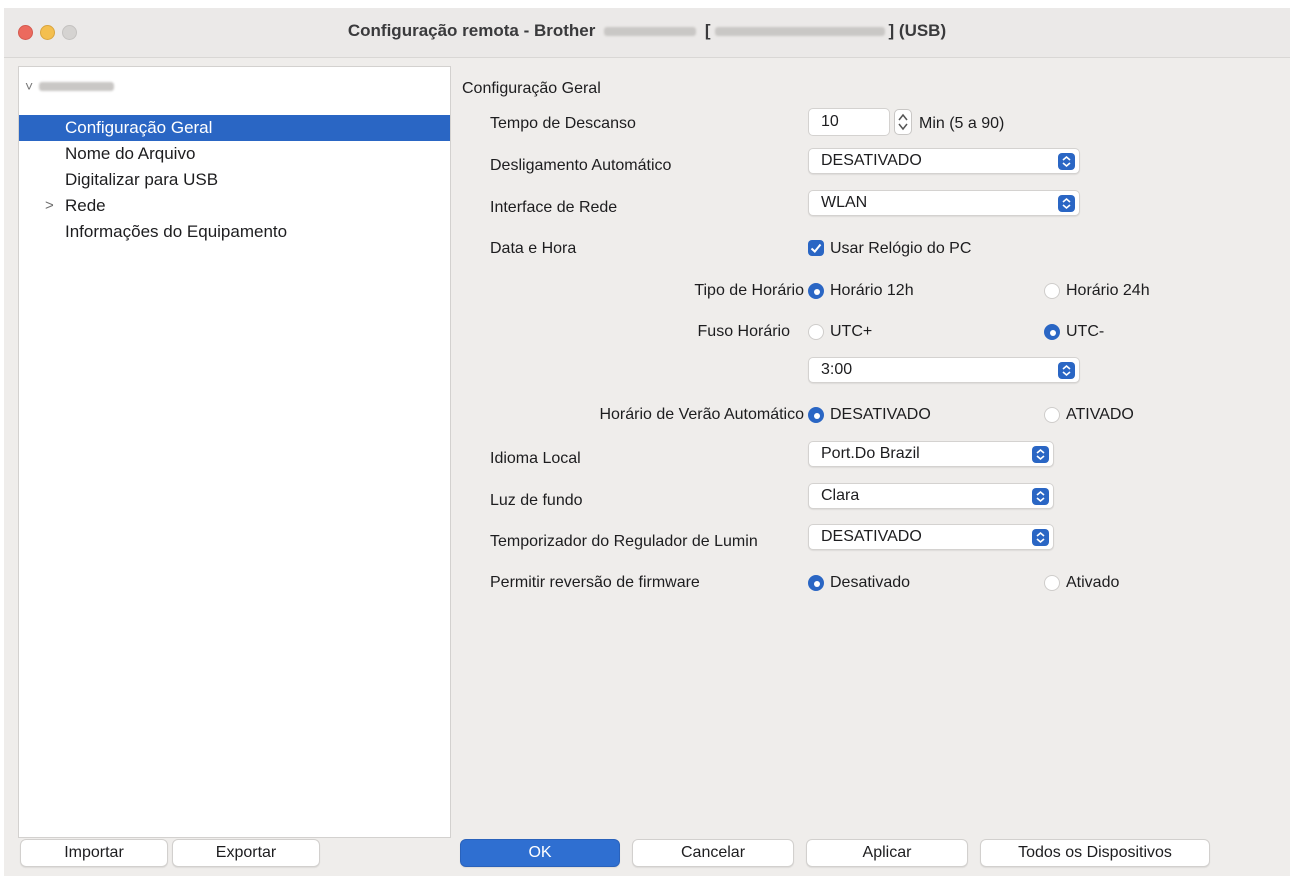  I want to click on utc-plus-radio, so click(816, 332).